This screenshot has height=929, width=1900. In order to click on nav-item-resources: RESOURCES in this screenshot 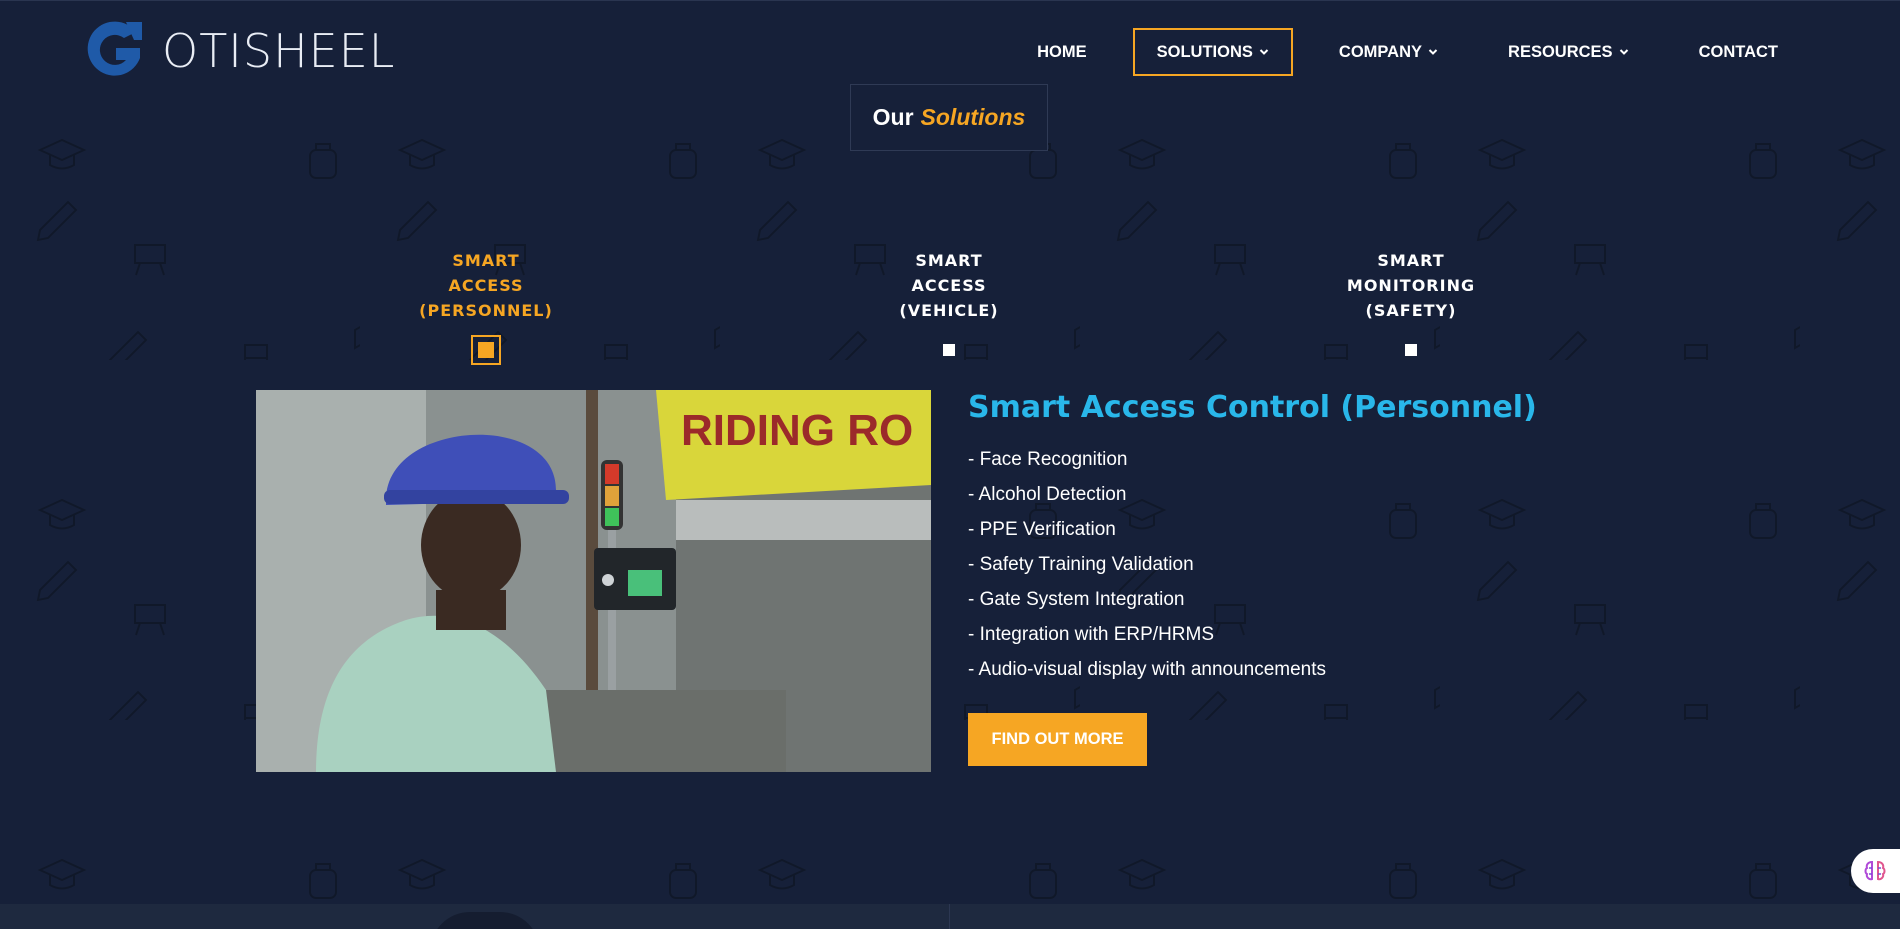, I will do `click(1568, 52)`.